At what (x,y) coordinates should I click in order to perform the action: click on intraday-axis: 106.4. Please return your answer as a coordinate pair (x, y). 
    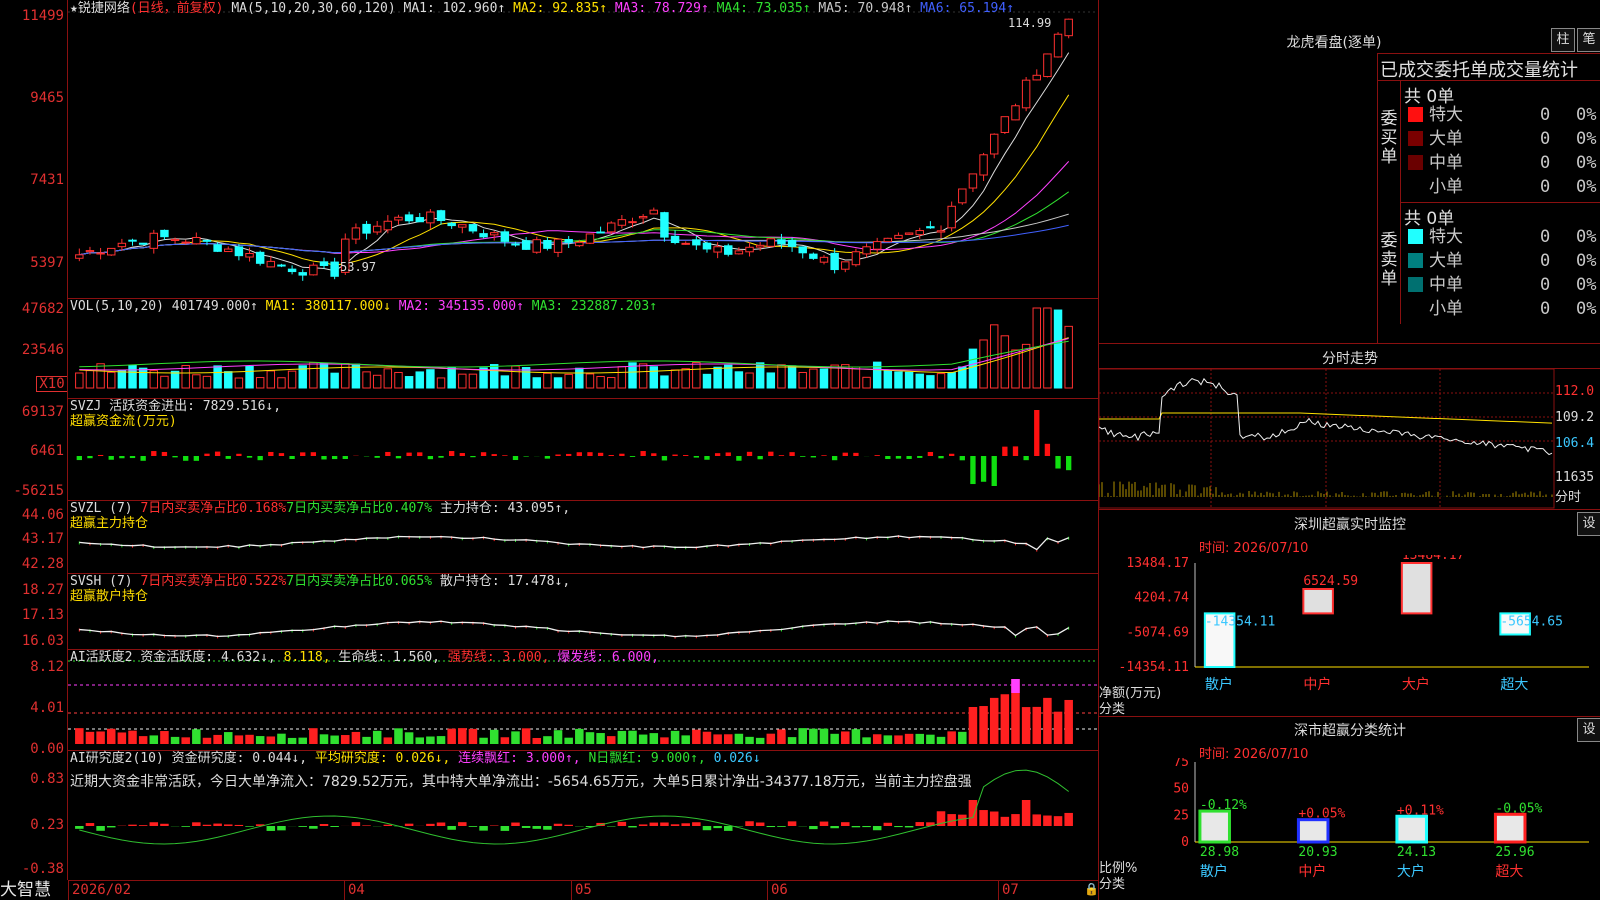
    Looking at the image, I should click on (1575, 443).